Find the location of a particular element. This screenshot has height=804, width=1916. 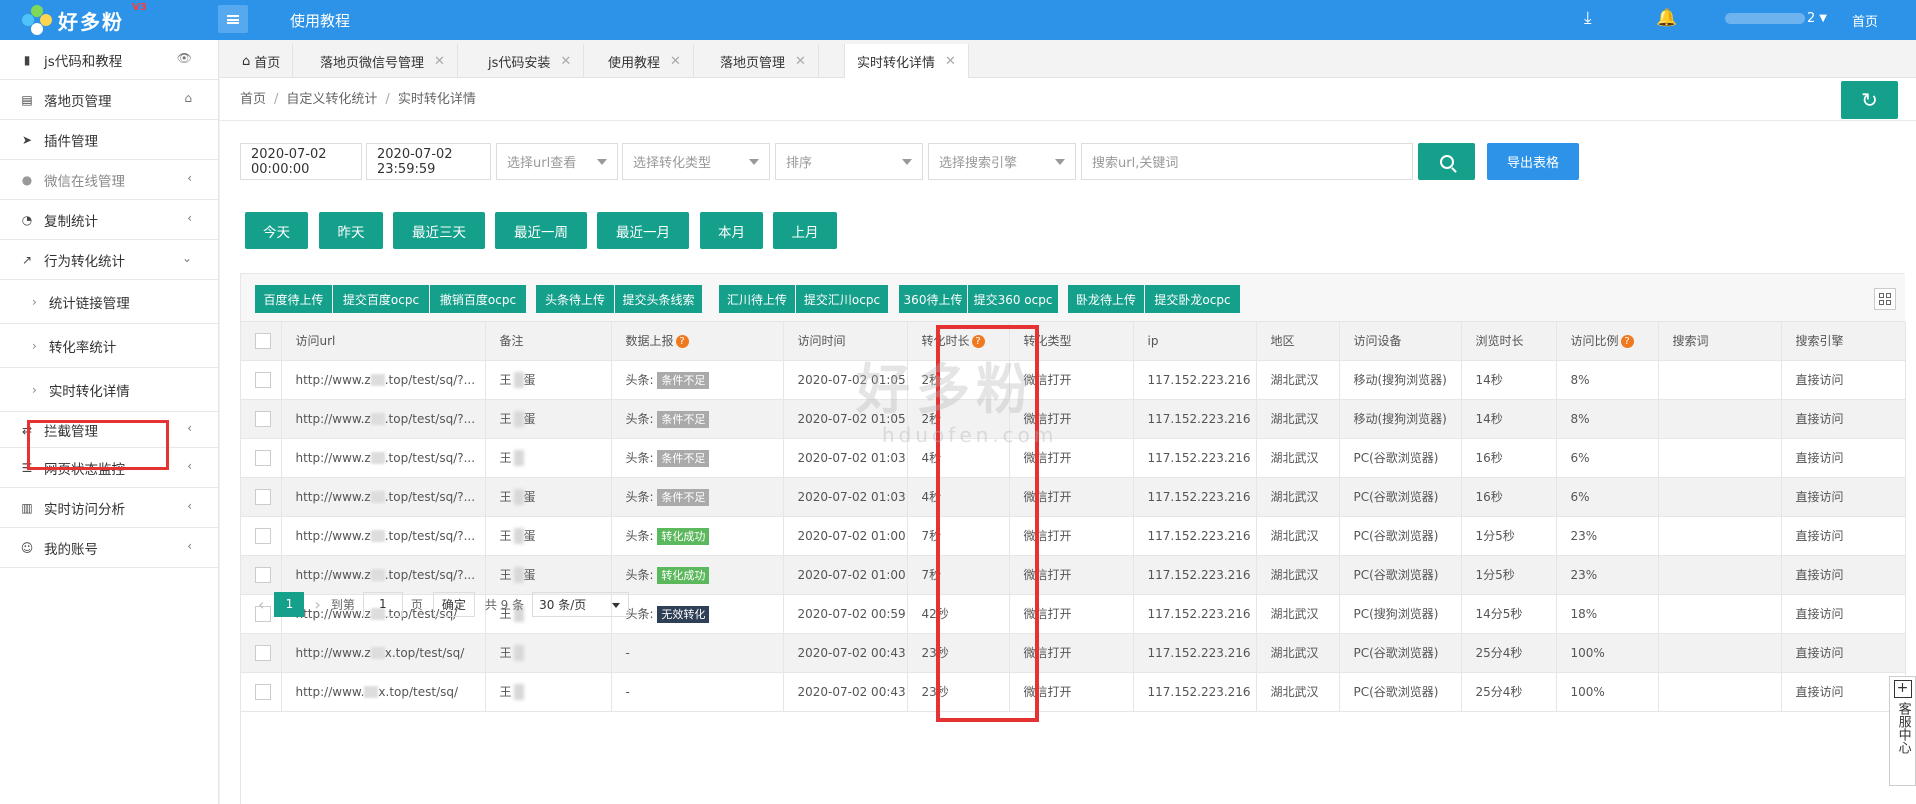

wolong-submit-button: 提交卧龙ocpc is located at coordinates (1192, 299).